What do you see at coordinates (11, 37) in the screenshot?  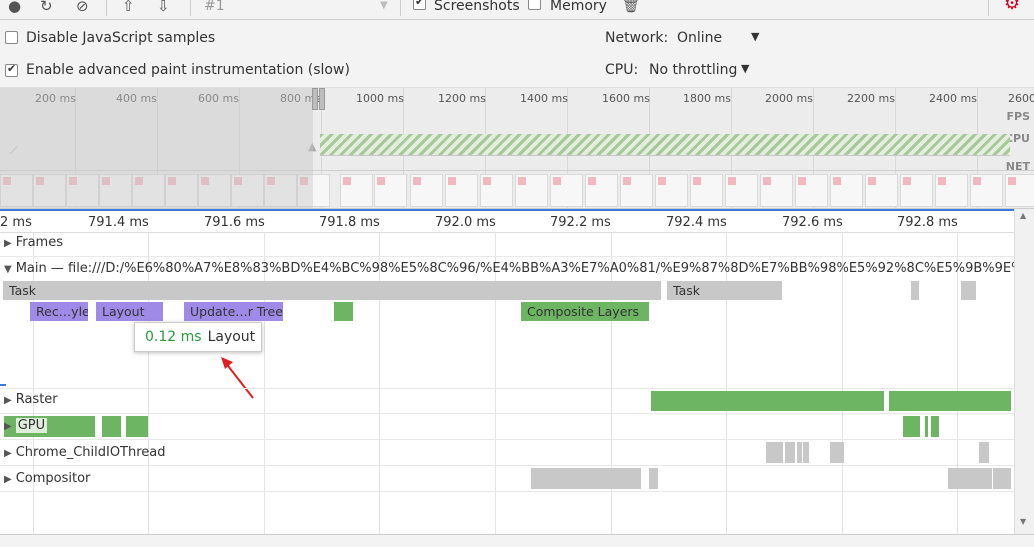 I see `disable-js-samples-checkbox` at bounding box center [11, 37].